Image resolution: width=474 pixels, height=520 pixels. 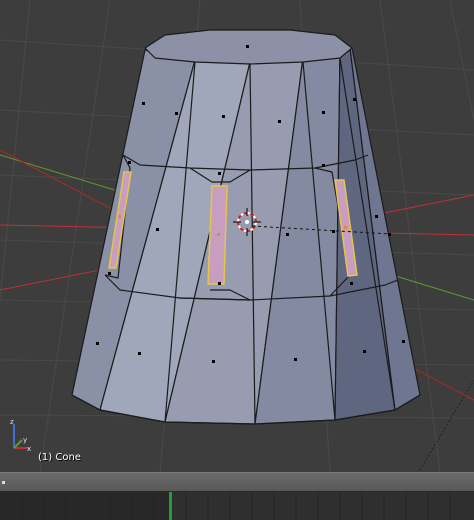 I want to click on svg-text: x, so click(x=29, y=448).